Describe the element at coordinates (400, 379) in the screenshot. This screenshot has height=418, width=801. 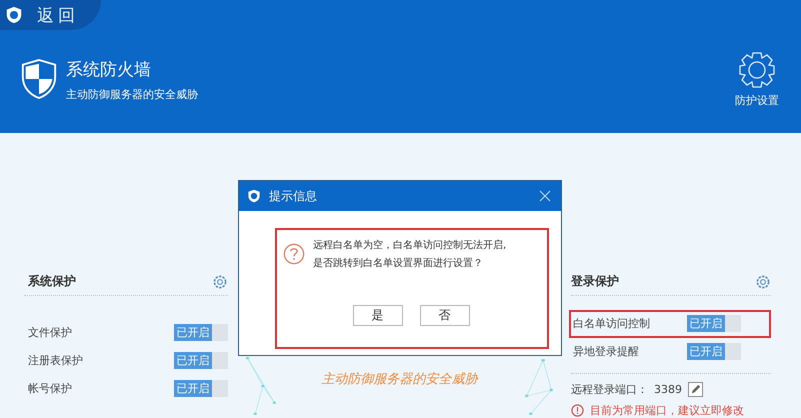
I see `center-subtitle: 主动防御服务器的安全威胁` at that location.